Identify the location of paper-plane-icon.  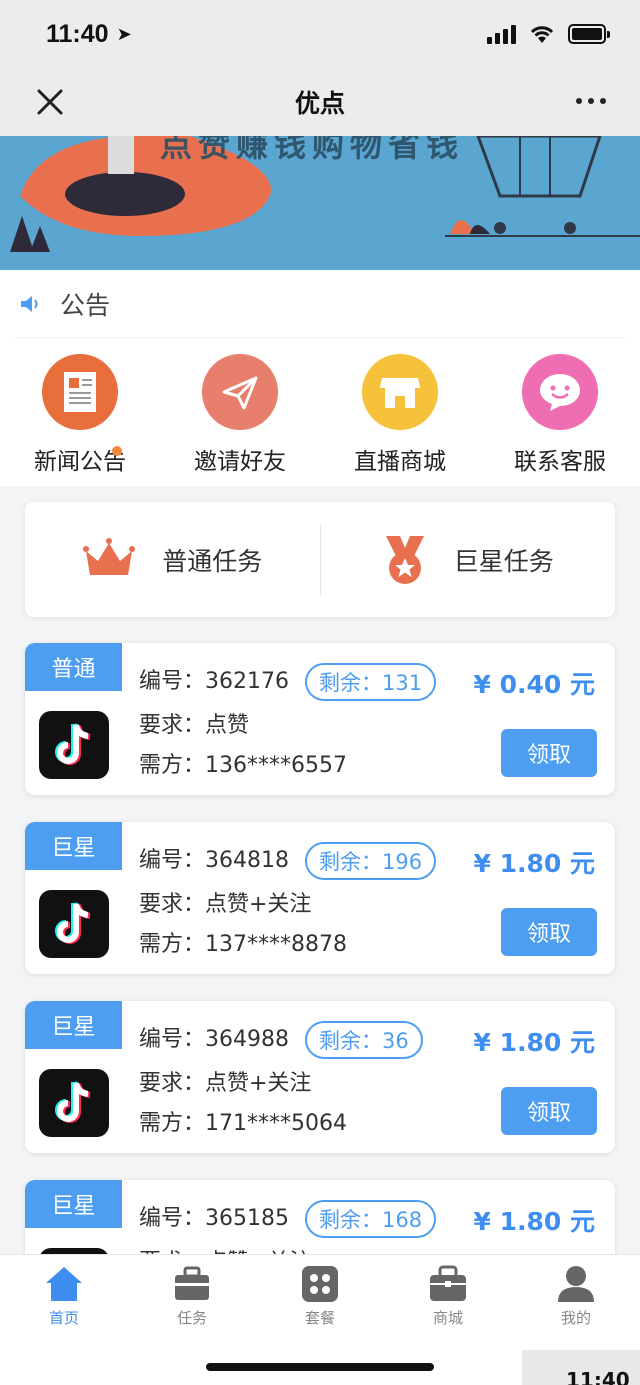
(240, 392).